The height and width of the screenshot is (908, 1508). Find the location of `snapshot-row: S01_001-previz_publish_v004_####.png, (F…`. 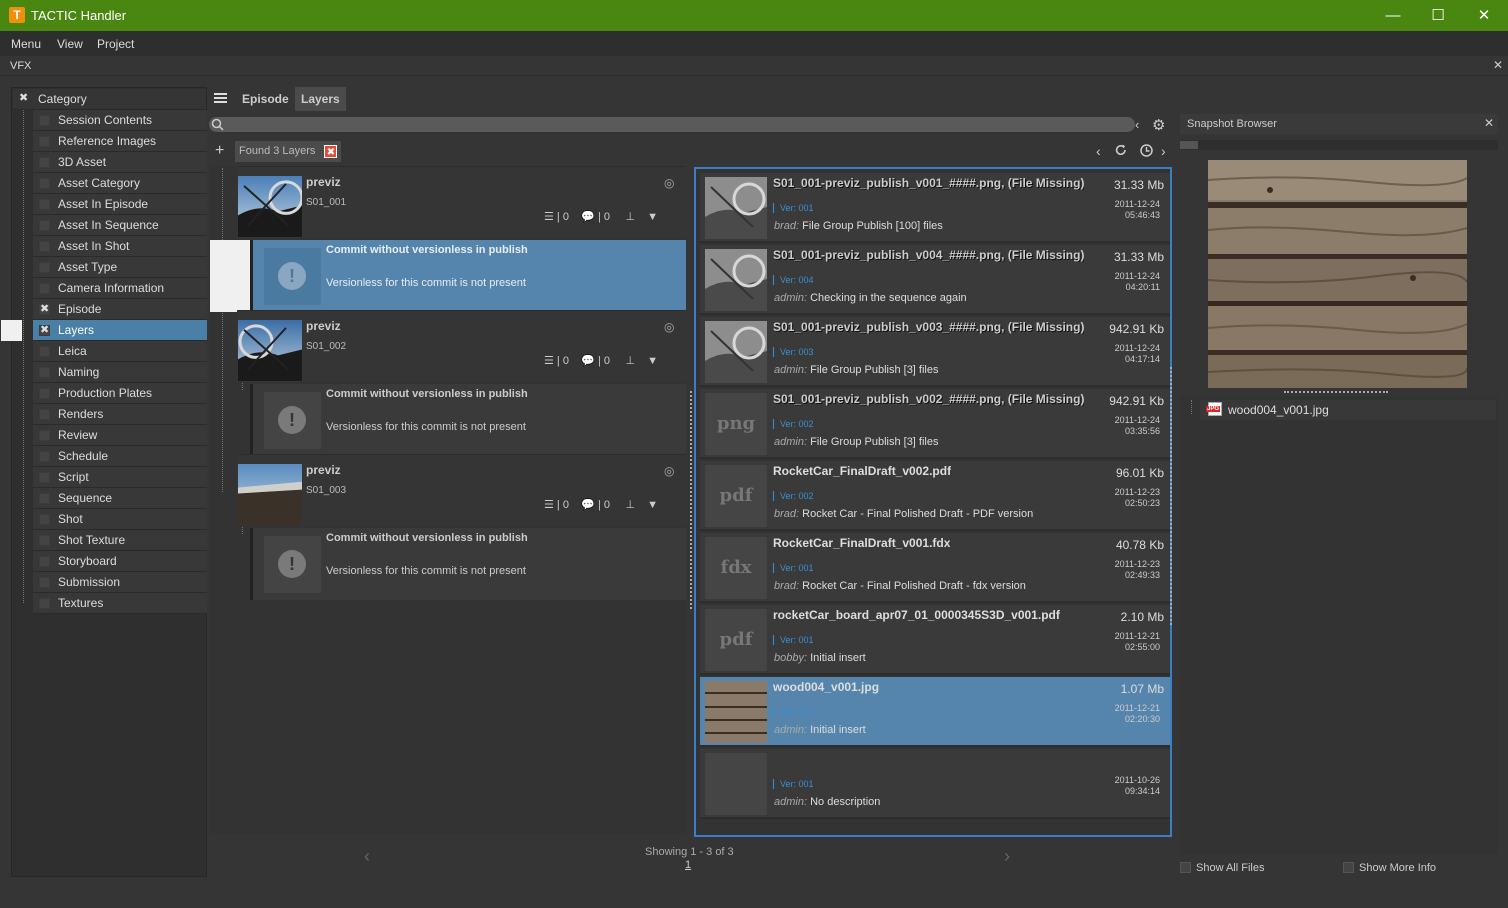

snapshot-row: S01_001-previz_publish_v004_####.png, (F… is located at coordinates (935, 280).